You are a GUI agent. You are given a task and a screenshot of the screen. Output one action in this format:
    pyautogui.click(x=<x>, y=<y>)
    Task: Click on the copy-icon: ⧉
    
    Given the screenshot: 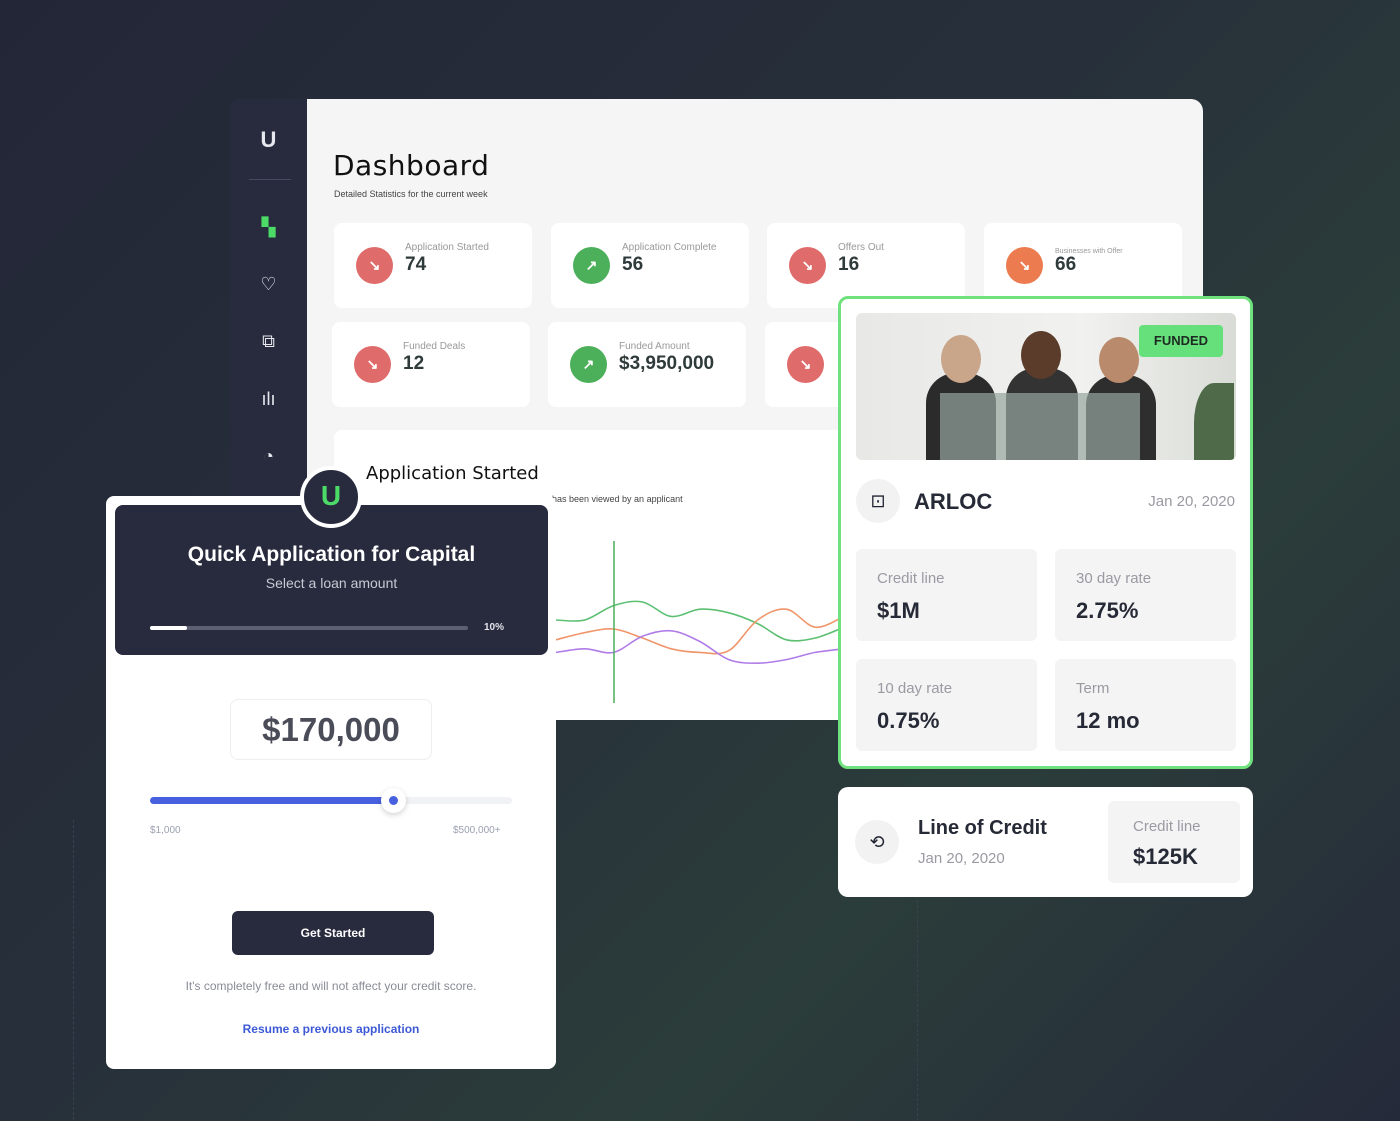 What is the action you would take?
    pyautogui.click(x=268, y=341)
    